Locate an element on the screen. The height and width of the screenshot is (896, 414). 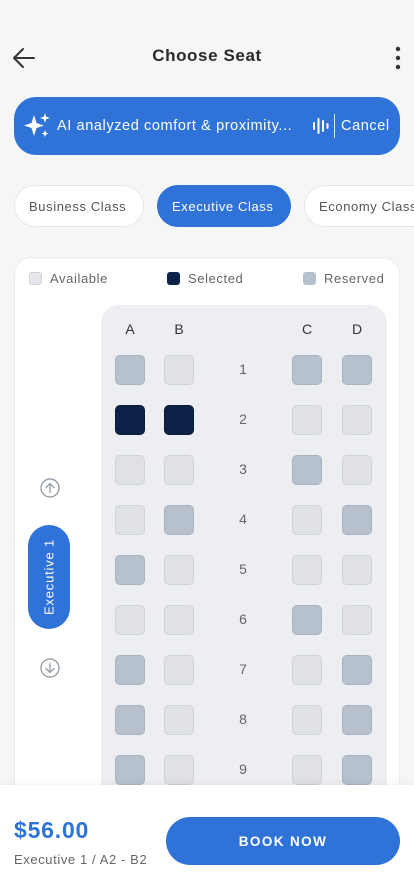
legend-selected: Selected is located at coordinates (205, 278).